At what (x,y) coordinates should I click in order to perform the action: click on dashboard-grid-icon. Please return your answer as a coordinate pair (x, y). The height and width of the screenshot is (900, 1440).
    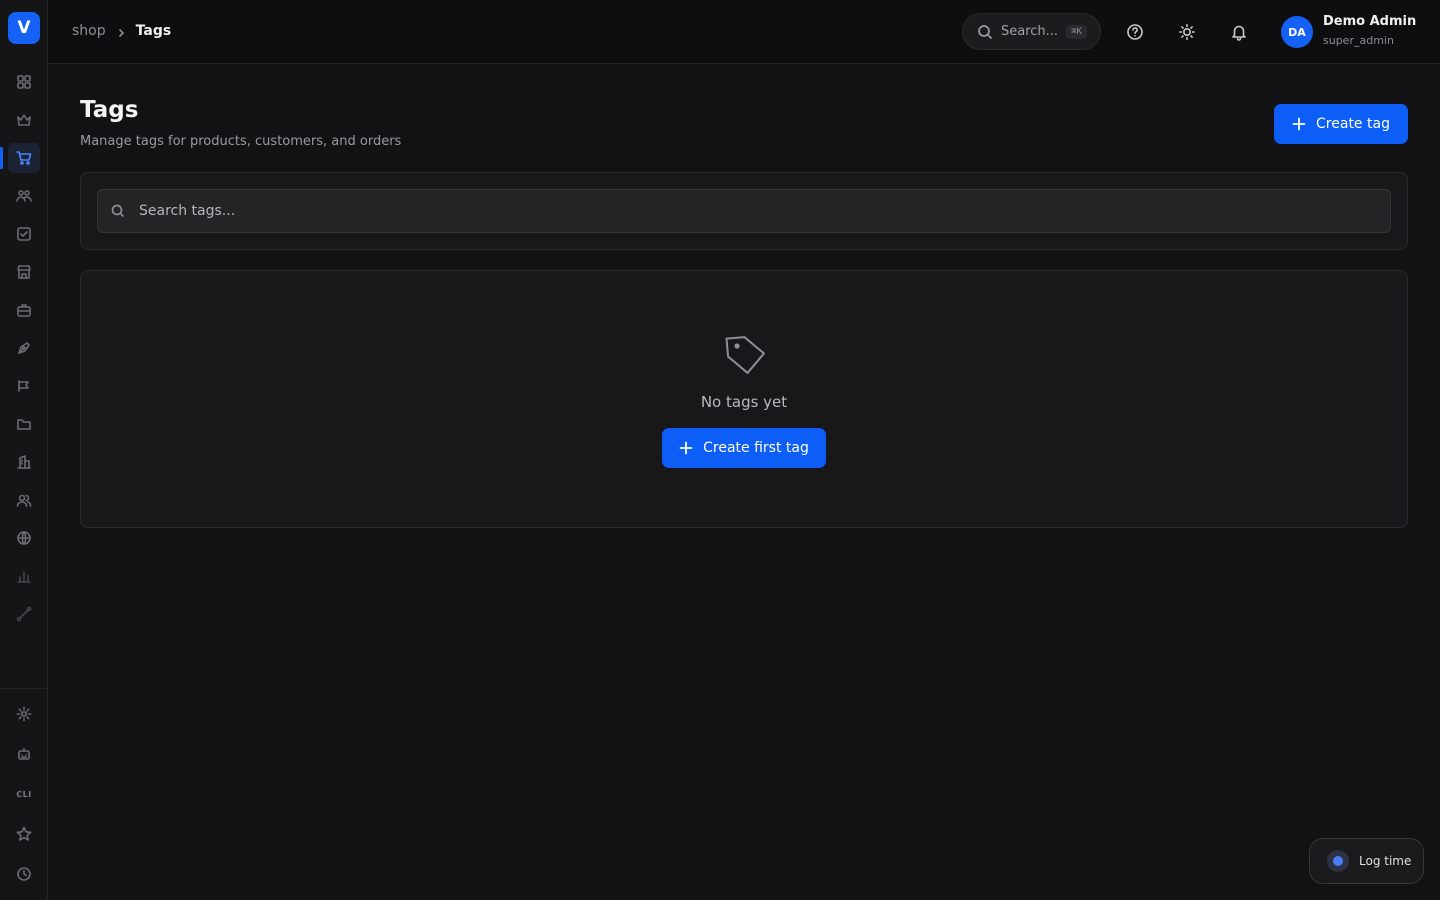
    Looking at the image, I should click on (24, 82).